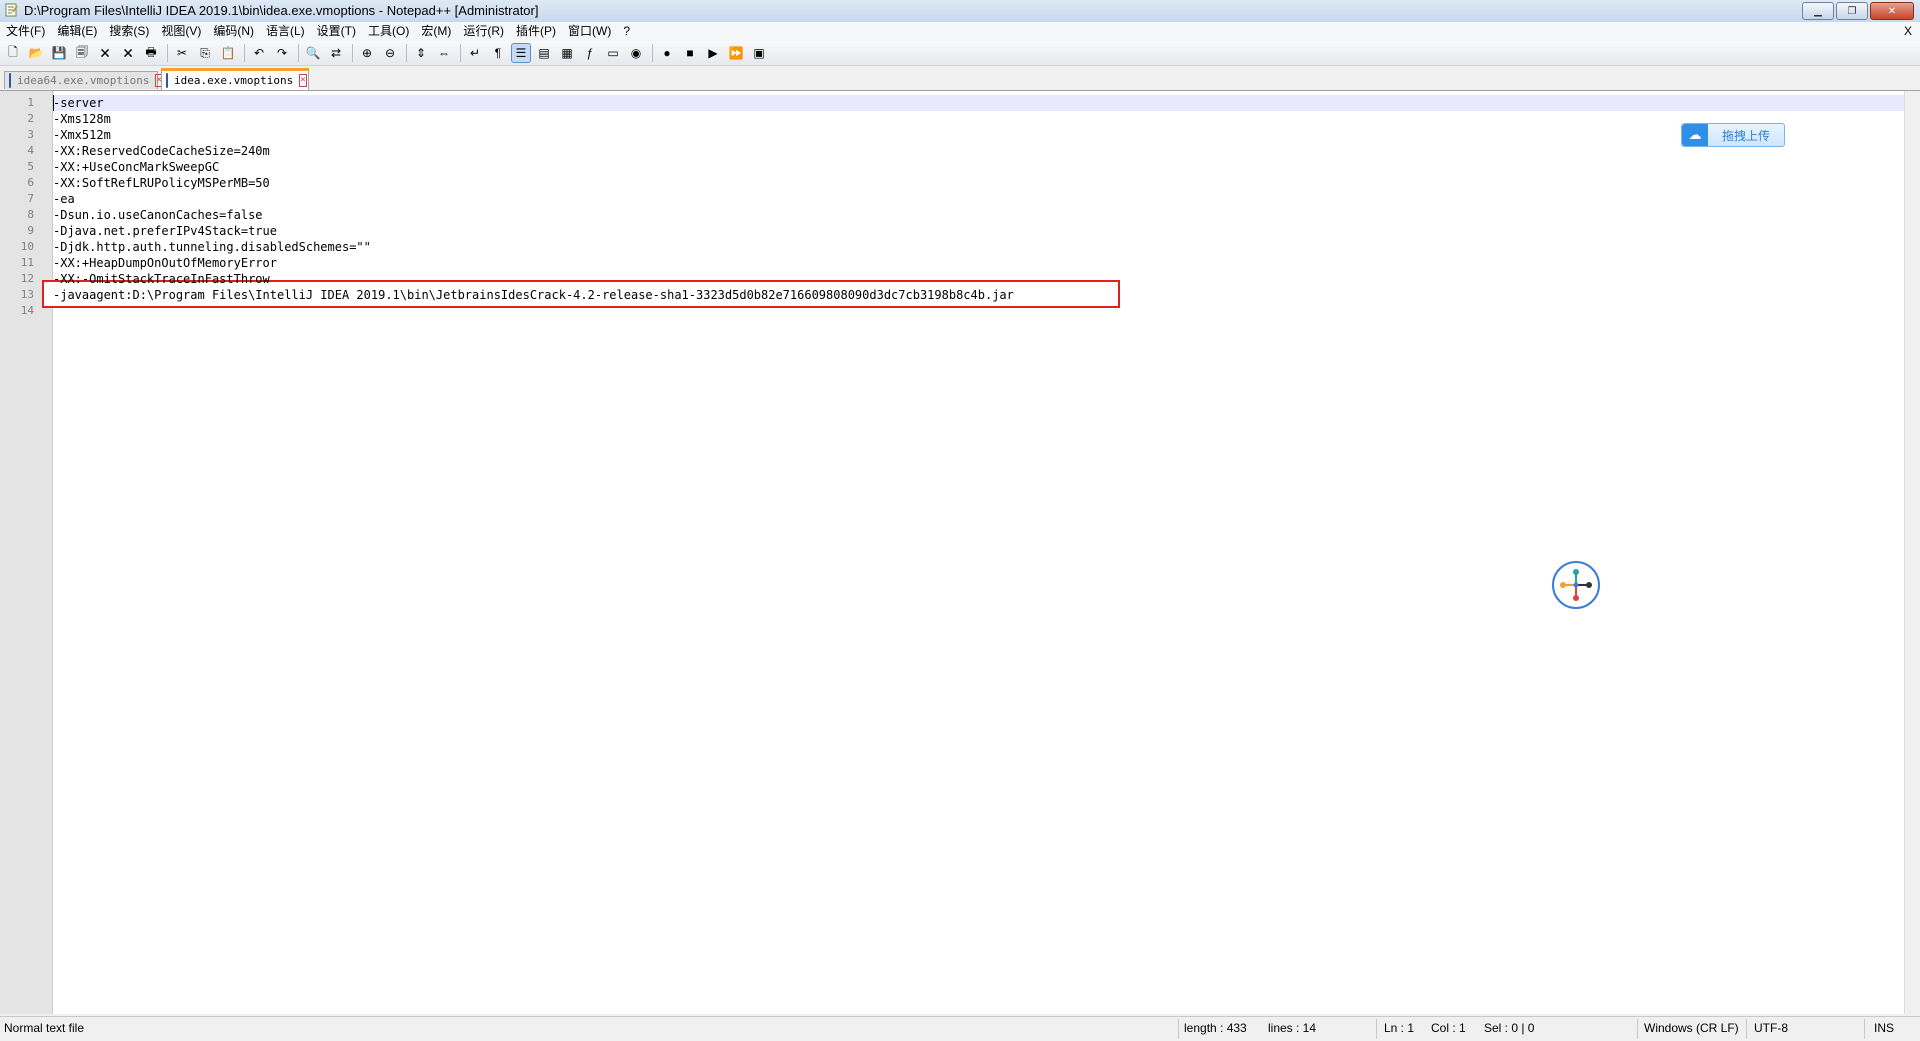 This screenshot has width=1920, height=1041. I want to click on code-line: -XX:SoftRefLRUPolicyMSPerMB=50, so click(161, 183).